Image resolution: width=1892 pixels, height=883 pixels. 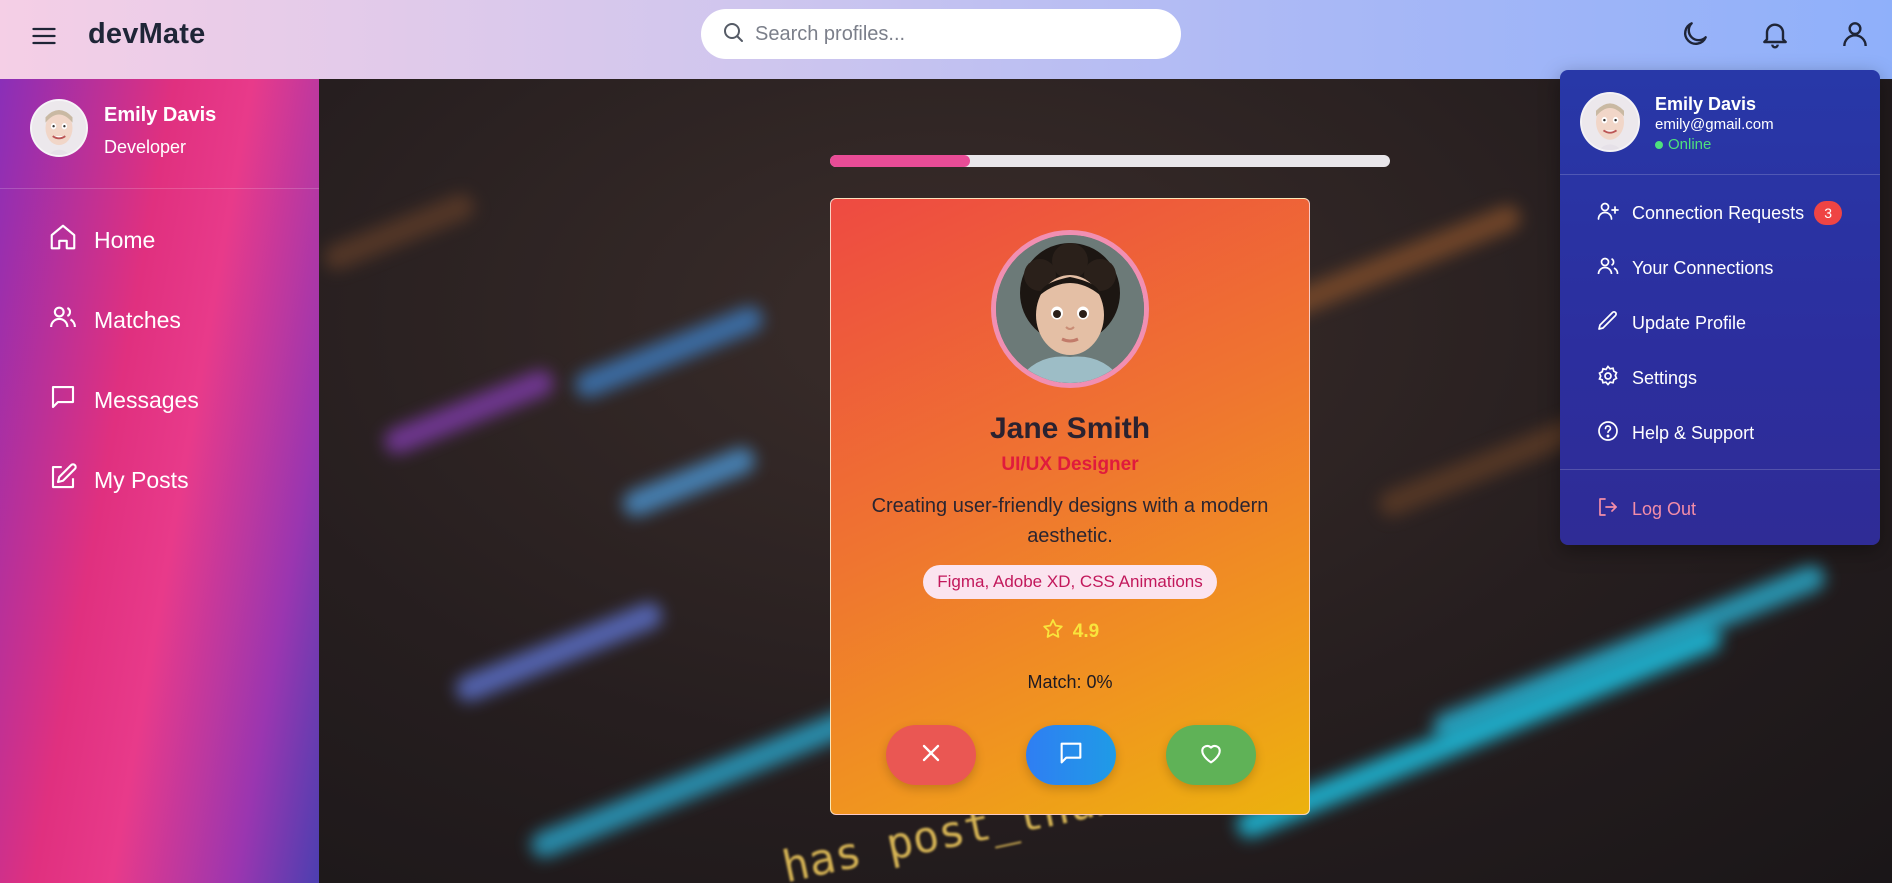 I want to click on top-header: devMate, so click(x=946, y=39).